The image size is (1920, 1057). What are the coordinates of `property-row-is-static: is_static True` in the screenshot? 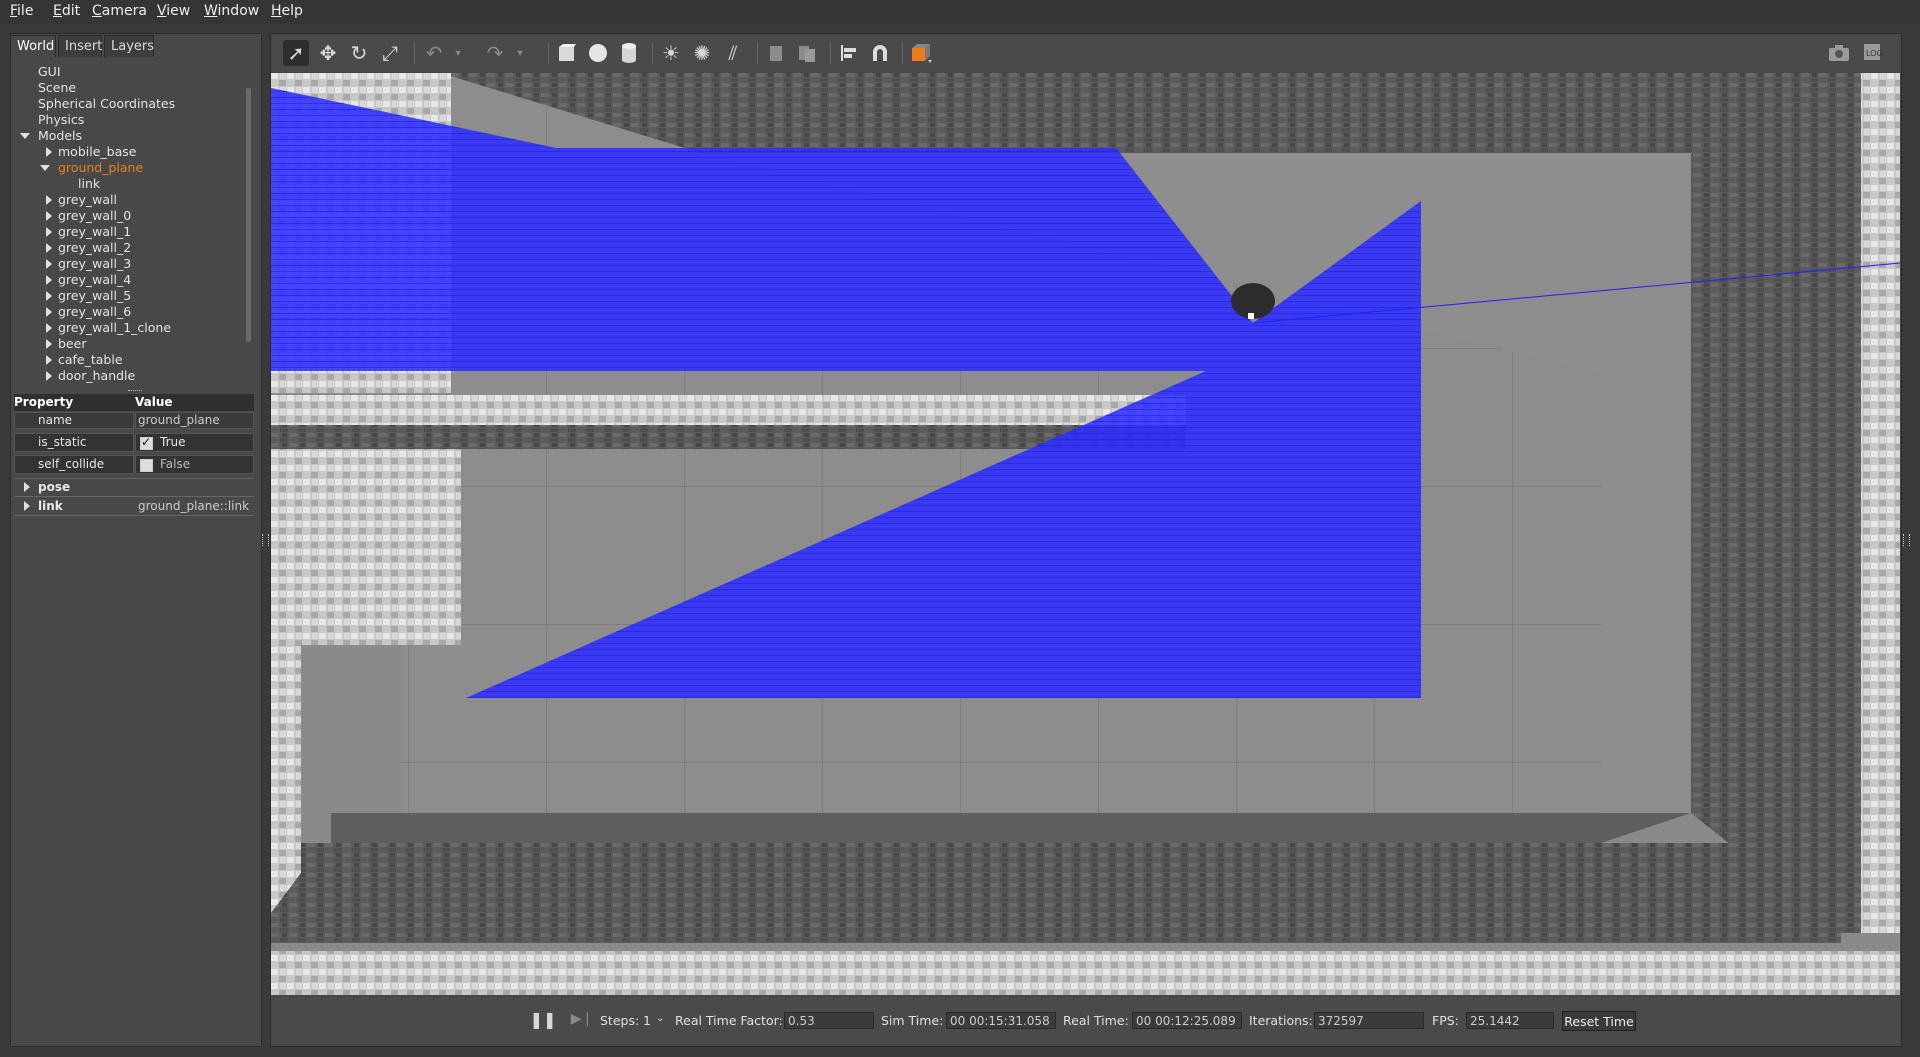 It's located at (134, 442).